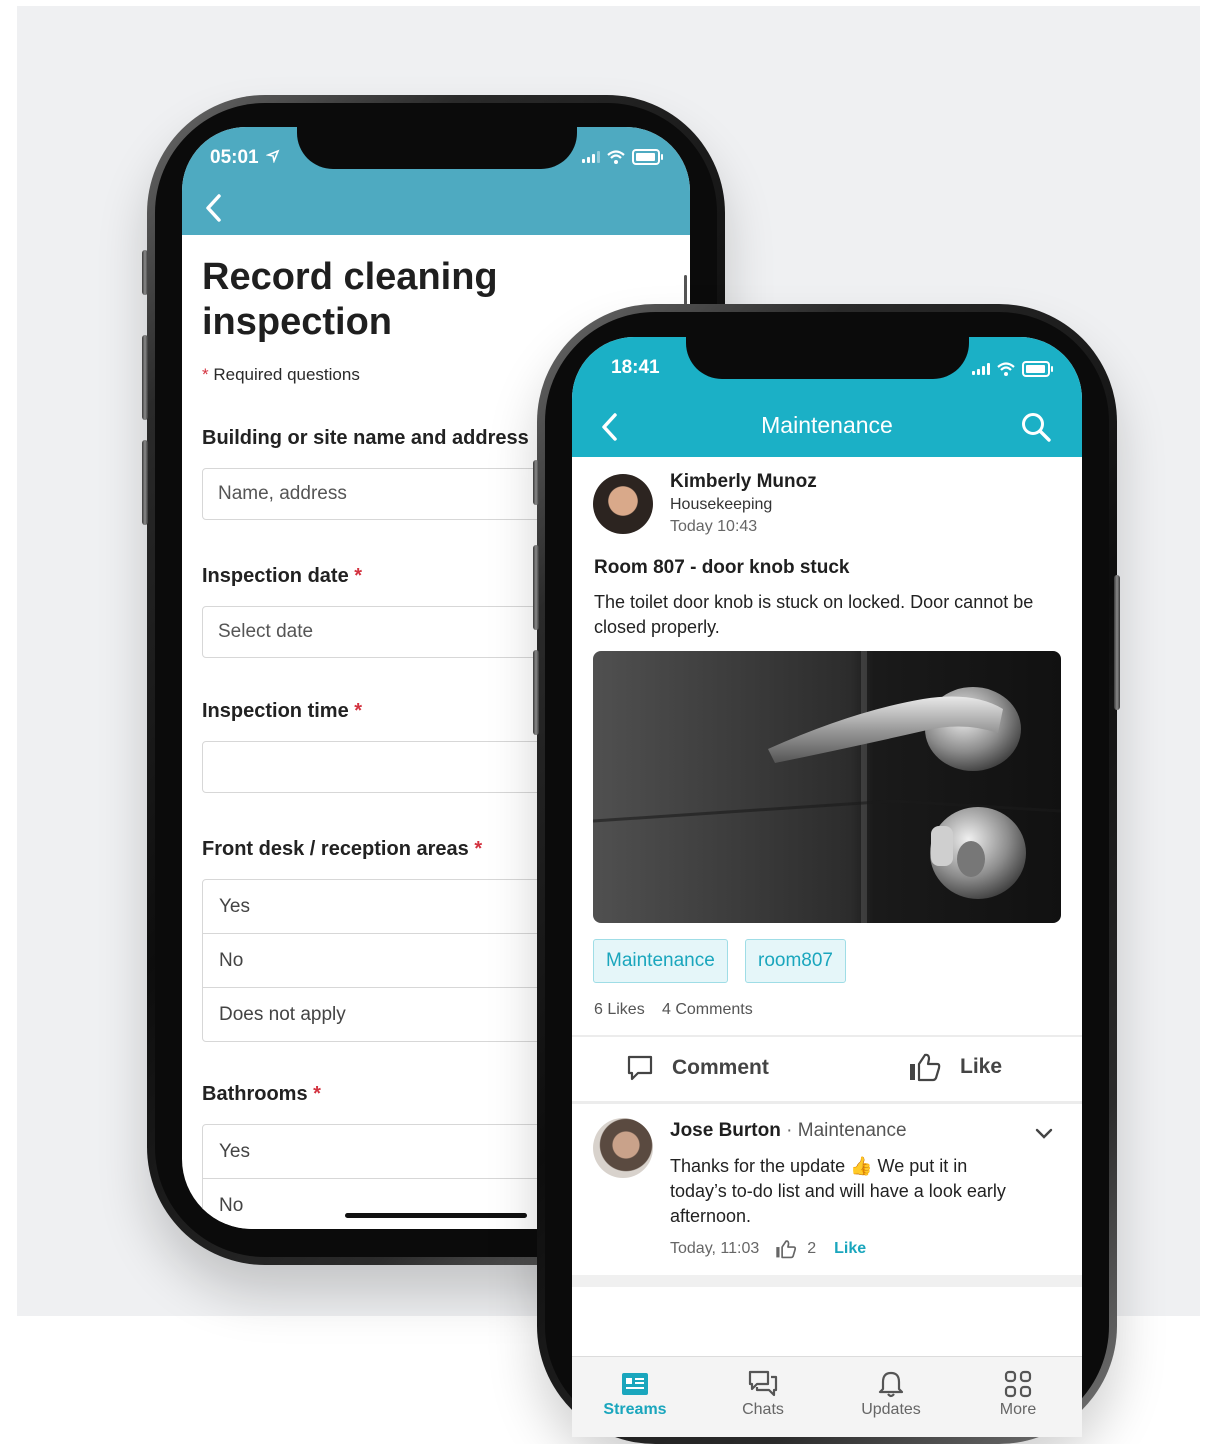 Image resolution: width=1206 pixels, height=1444 pixels. I want to click on post-photo, so click(827, 787).